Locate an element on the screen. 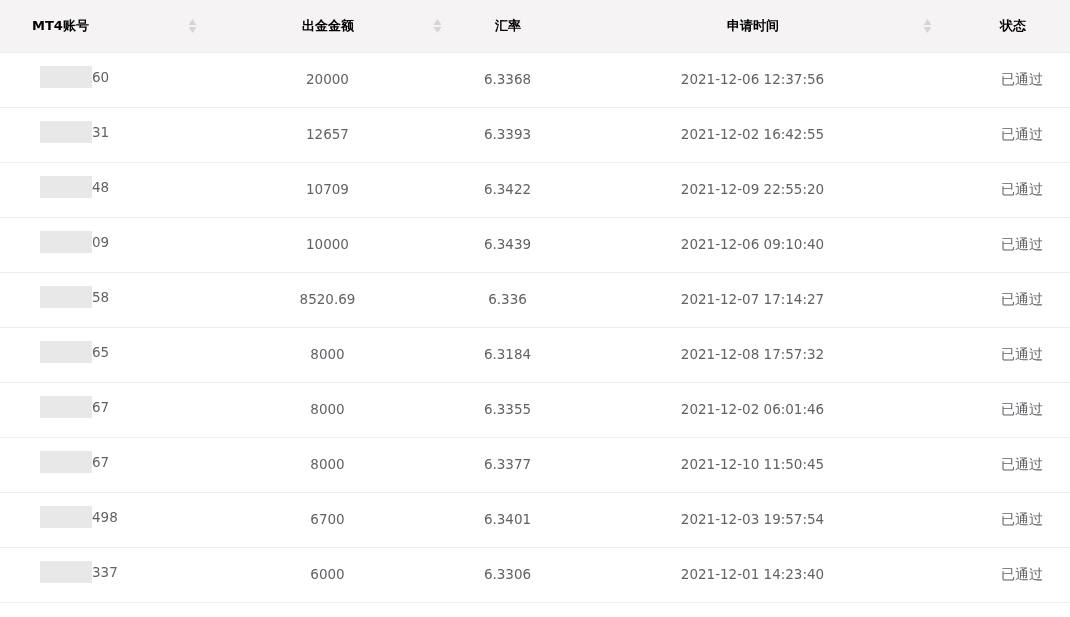 This screenshot has width=1070, height=617. table-cell-text: 6.3422 is located at coordinates (507, 190).